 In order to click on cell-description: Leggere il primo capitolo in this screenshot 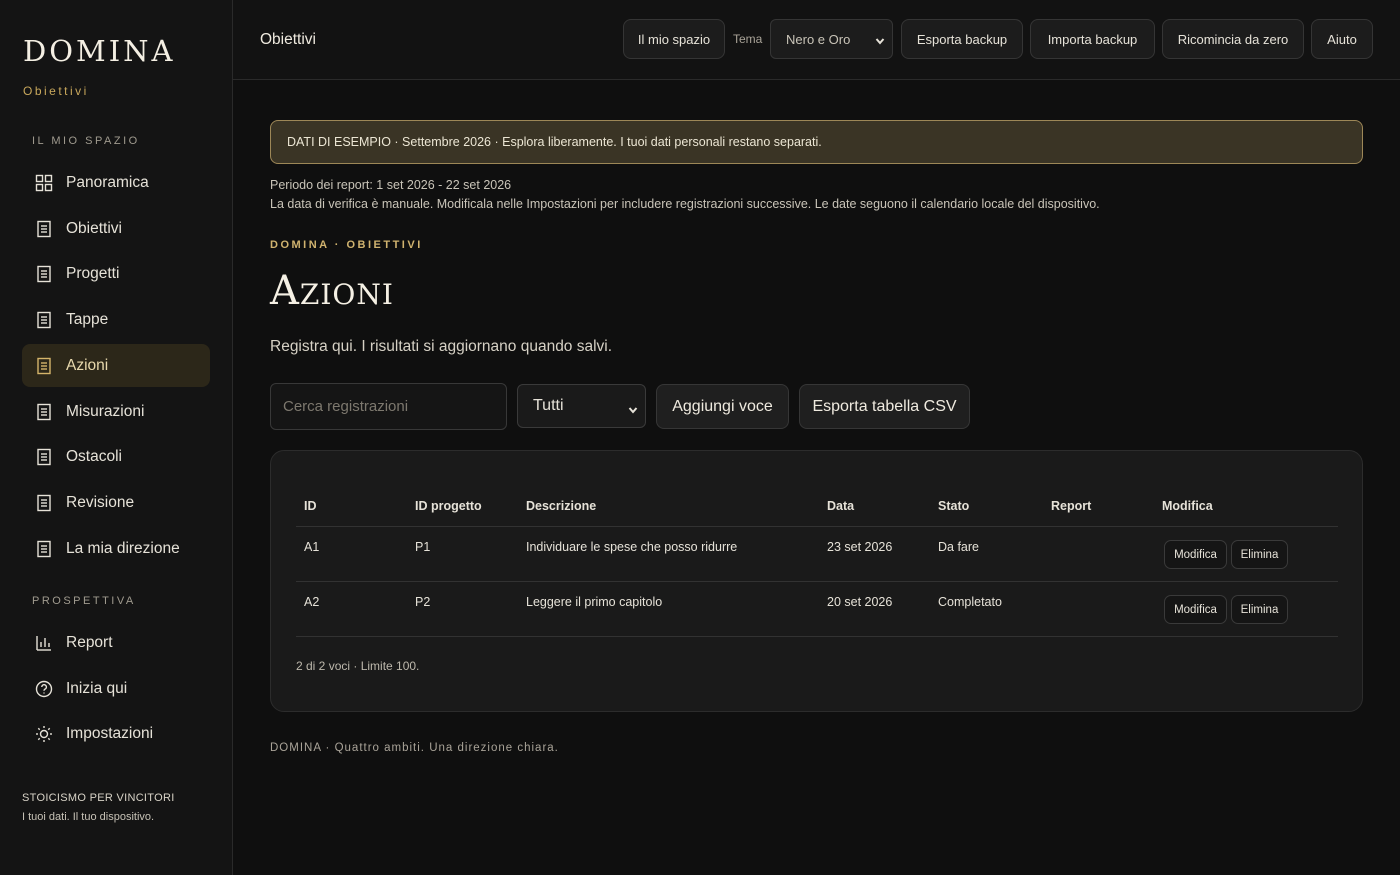, I will do `click(594, 602)`.